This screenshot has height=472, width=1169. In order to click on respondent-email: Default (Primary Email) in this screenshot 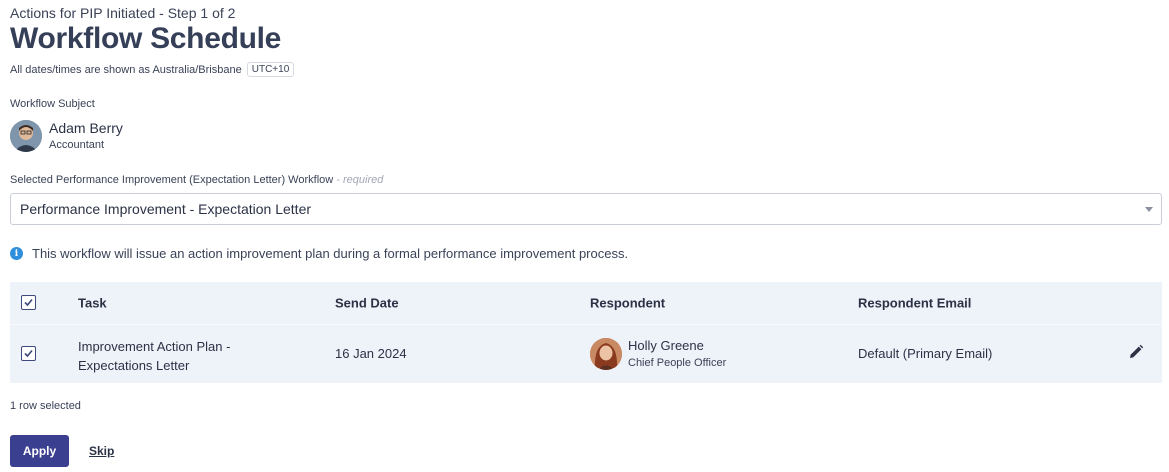, I will do `click(925, 353)`.